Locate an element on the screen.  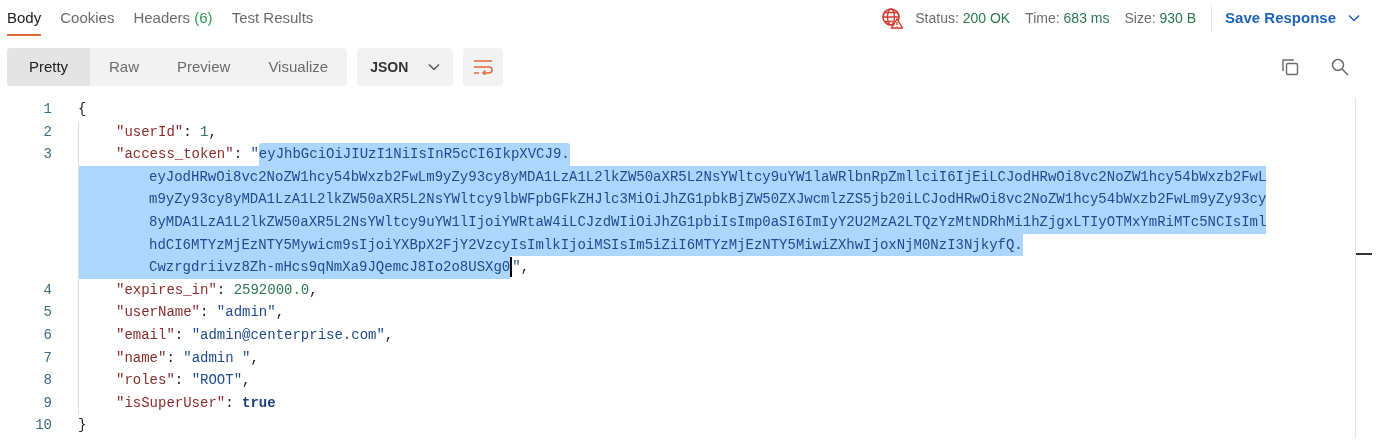
line-number: 7 is located at coordinates (47, 358).